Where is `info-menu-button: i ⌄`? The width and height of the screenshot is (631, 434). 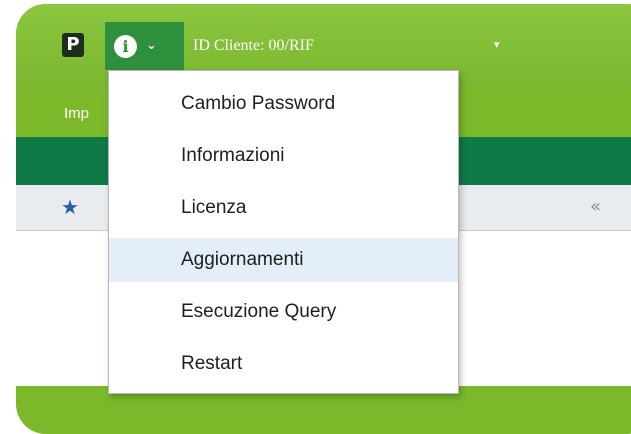
info-menu-button: i ⌄ is located at coordinates (144, 46).